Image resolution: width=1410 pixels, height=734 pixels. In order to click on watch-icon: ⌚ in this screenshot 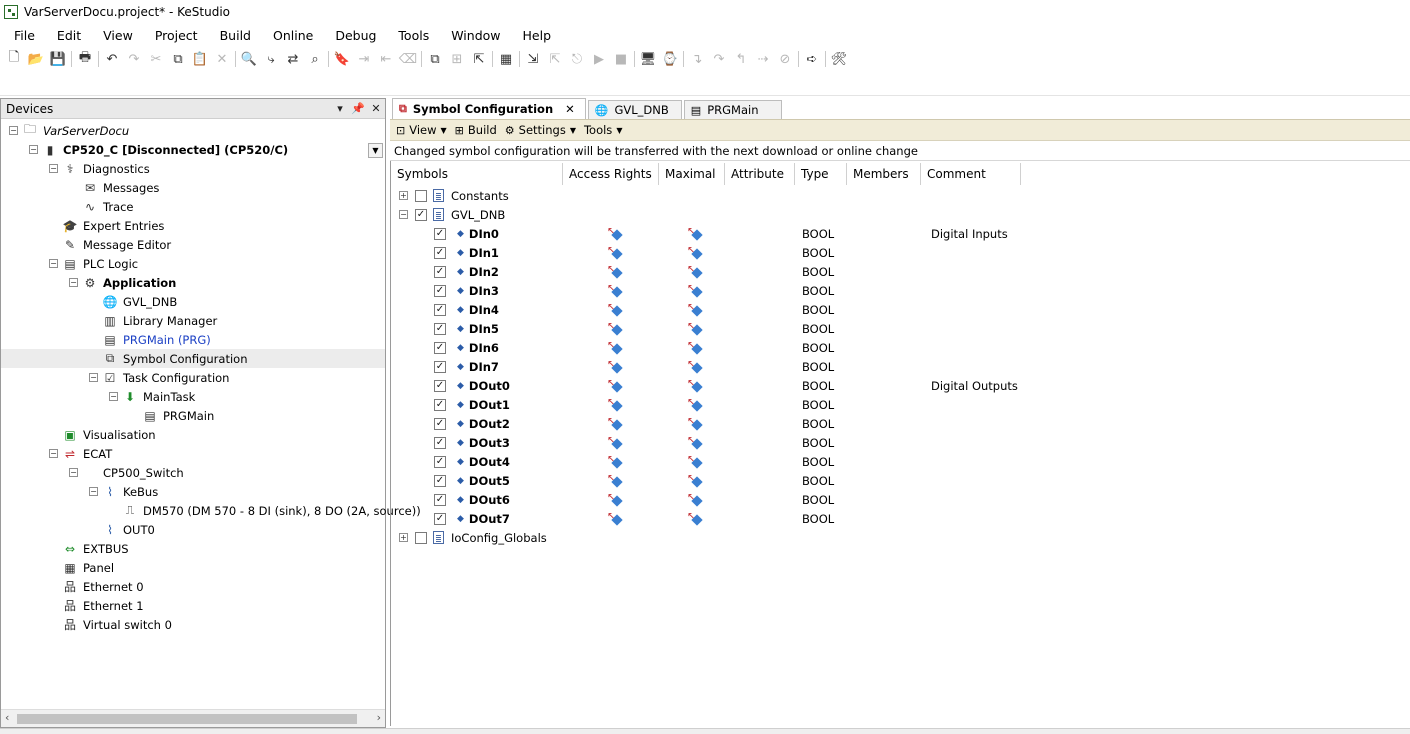, I will do `click(670, 59)`.